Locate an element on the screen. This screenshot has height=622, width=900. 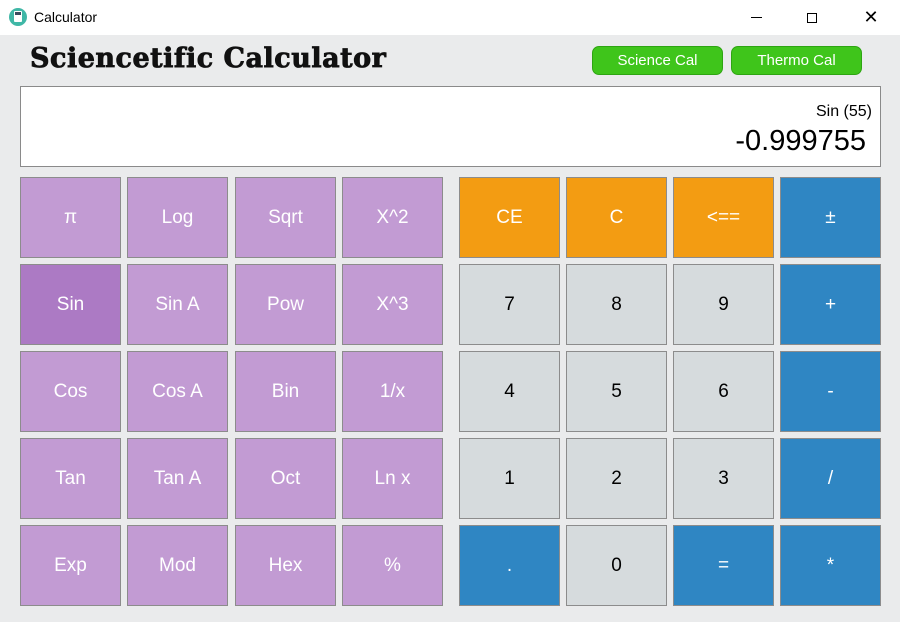
key-sin: Sin is located at coordinates (70, 304).